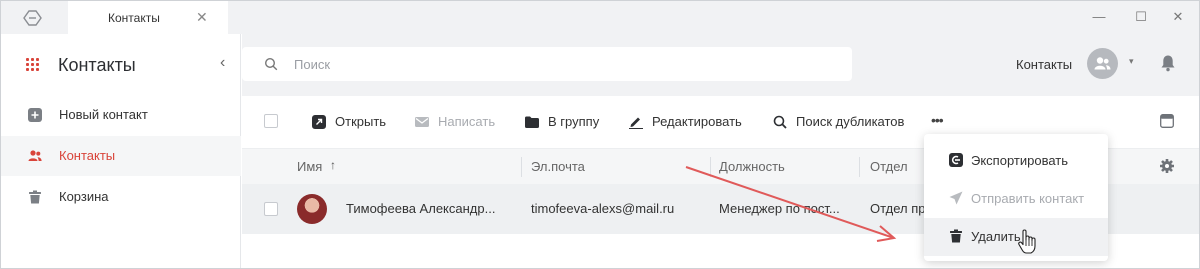  I want to click on gear-icon, so click(1167, 166).